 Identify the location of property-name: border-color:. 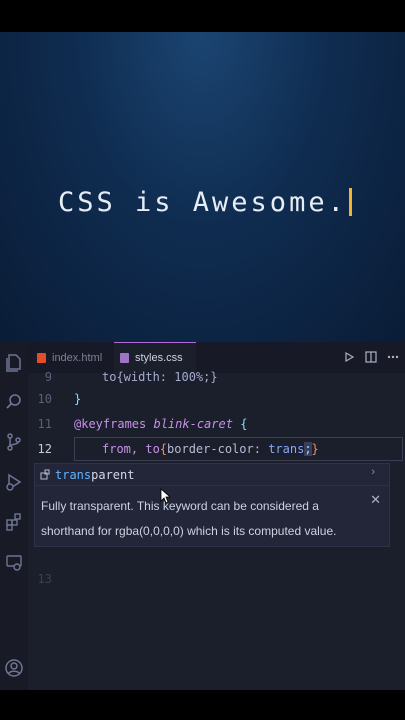
(218, 449).